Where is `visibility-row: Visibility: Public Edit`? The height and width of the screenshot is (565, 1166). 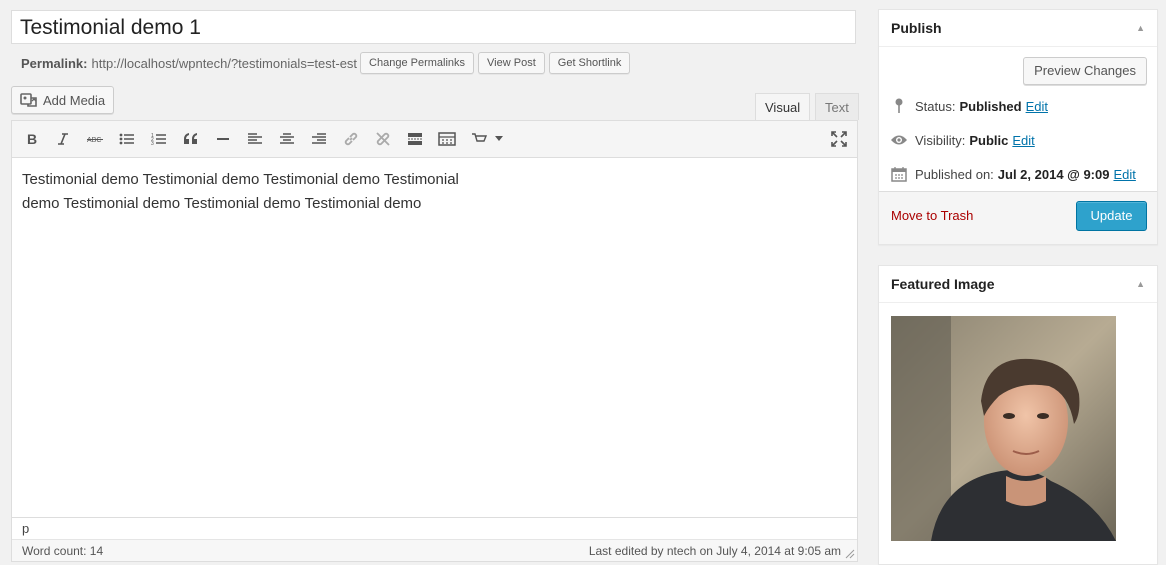 visibility-row: Visibility: Public Edit is located at coordinates (962, 140).